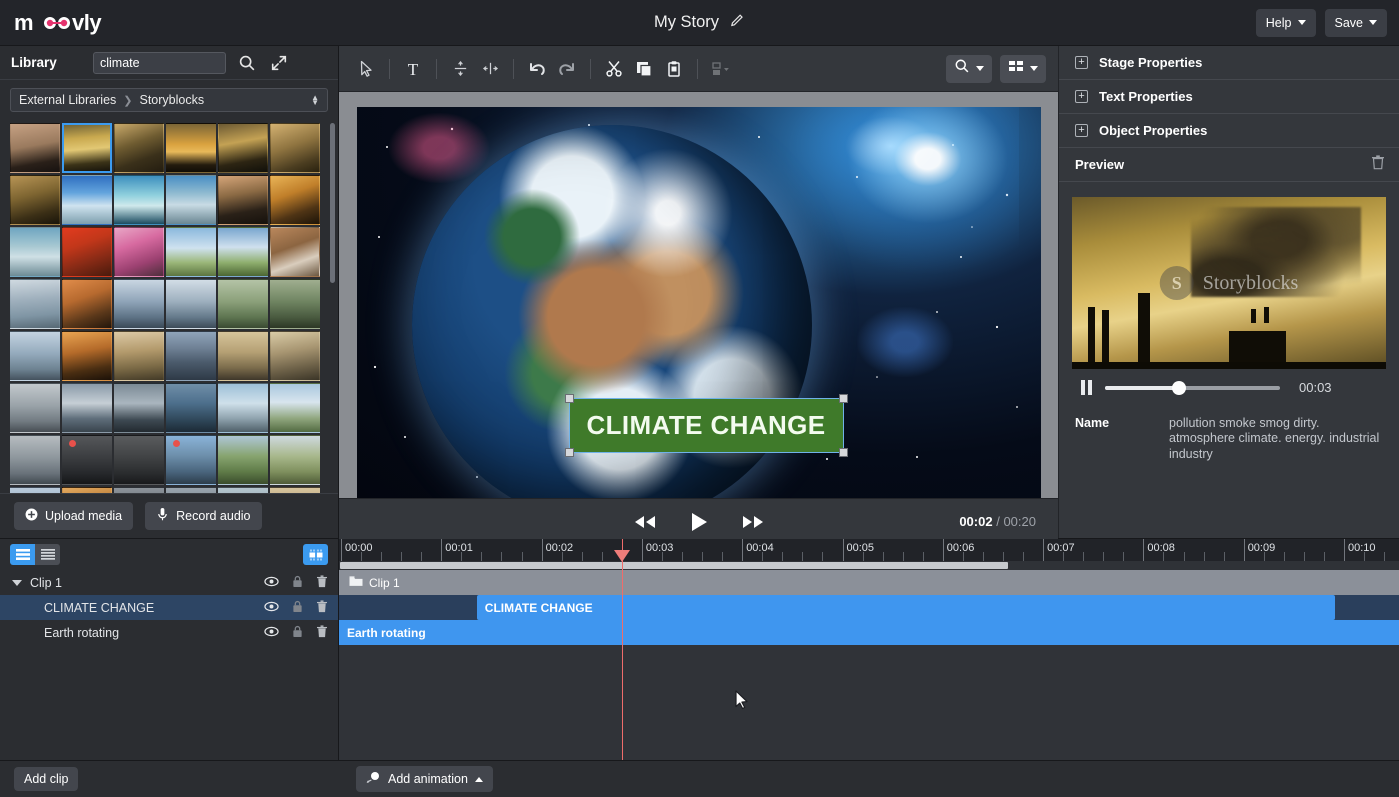 The image size is (1399, 797). Describe the element at coordinates (969, 68) in the screenshot. I see `zoom-dropdown` at that location.